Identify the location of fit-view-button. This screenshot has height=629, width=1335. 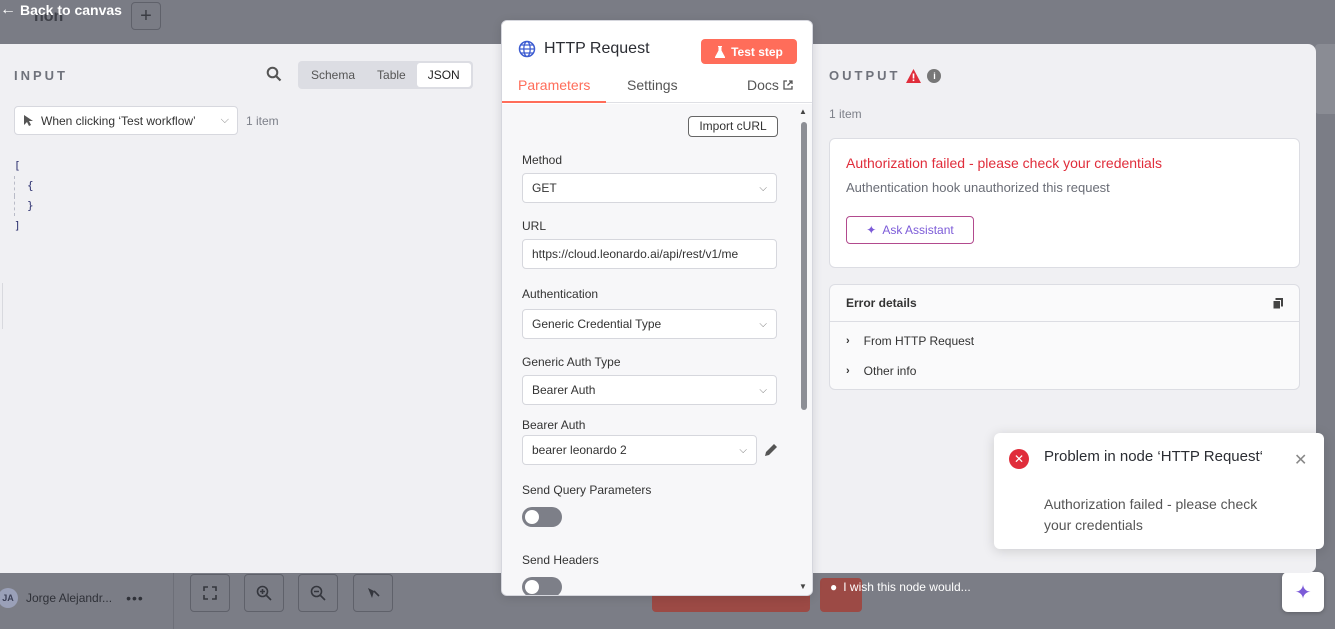
(210, 593).